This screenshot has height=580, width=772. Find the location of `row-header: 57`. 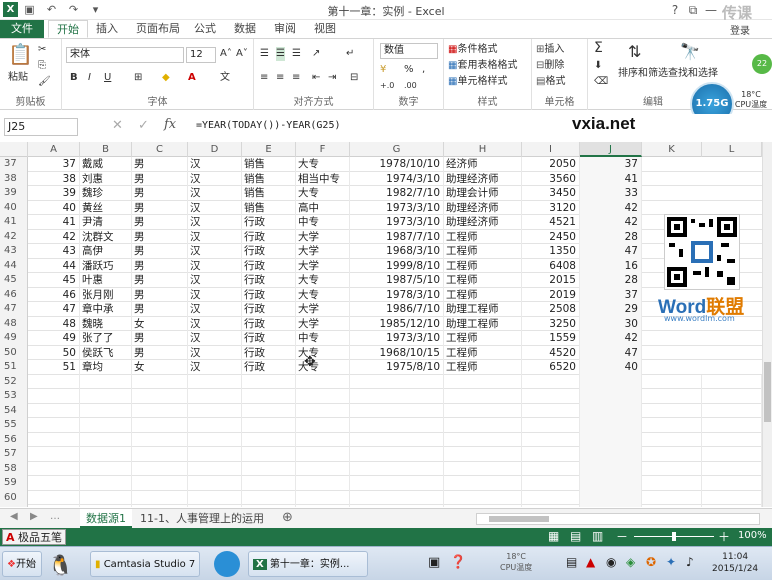

row-header: 57 is located at coordinates (14, 454).